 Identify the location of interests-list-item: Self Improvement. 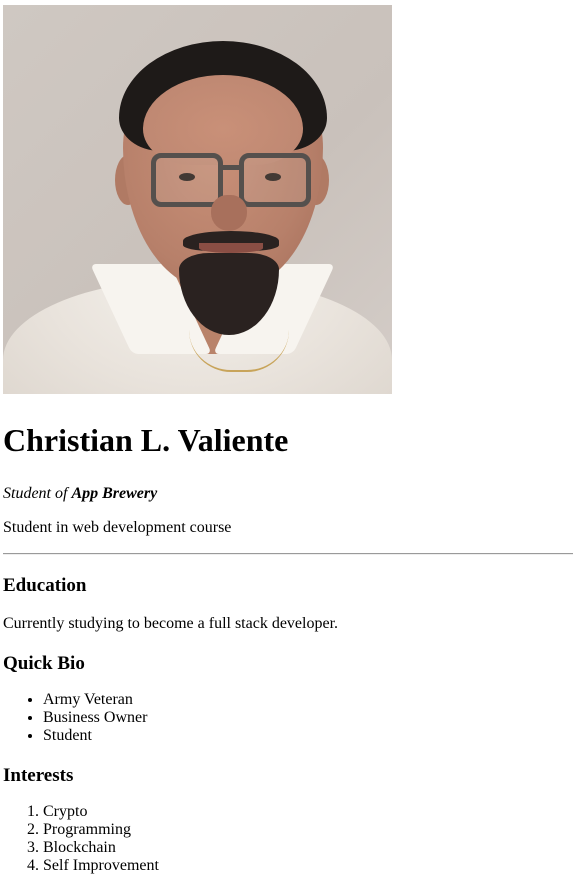
(308, 866).